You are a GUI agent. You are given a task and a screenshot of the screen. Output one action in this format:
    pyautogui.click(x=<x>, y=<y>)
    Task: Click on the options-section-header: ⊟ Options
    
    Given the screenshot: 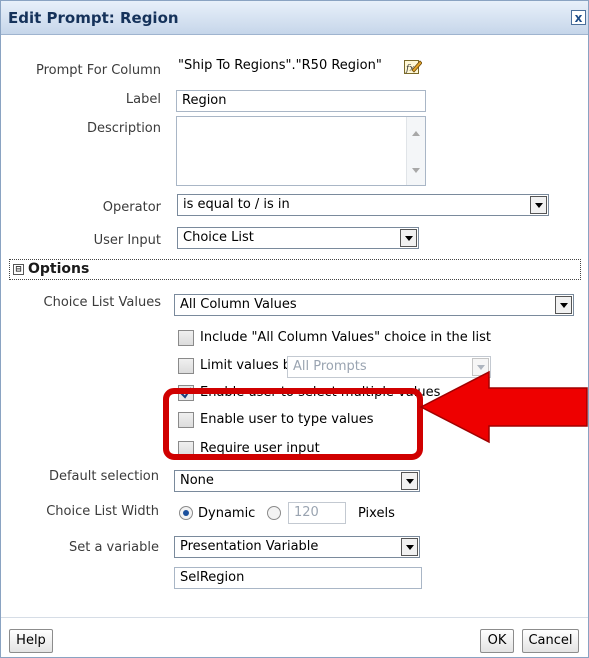 What is the action you would take?
    pyautogui.click(x=295, y=269)
    